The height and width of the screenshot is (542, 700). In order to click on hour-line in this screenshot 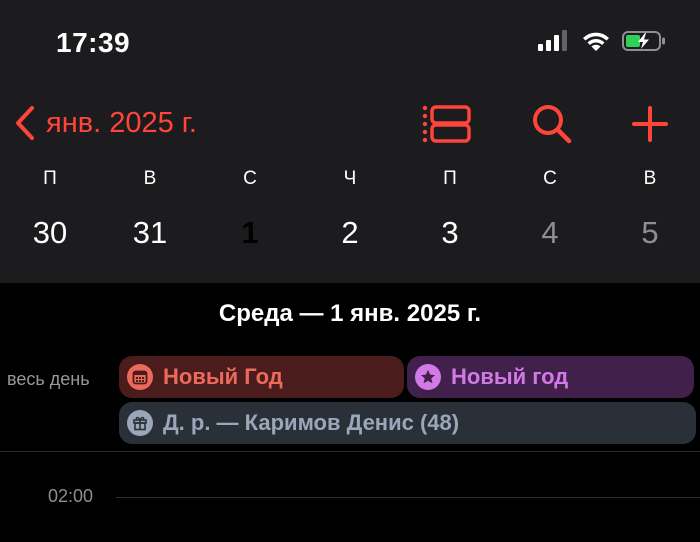, I will do `click(408, 497)`.